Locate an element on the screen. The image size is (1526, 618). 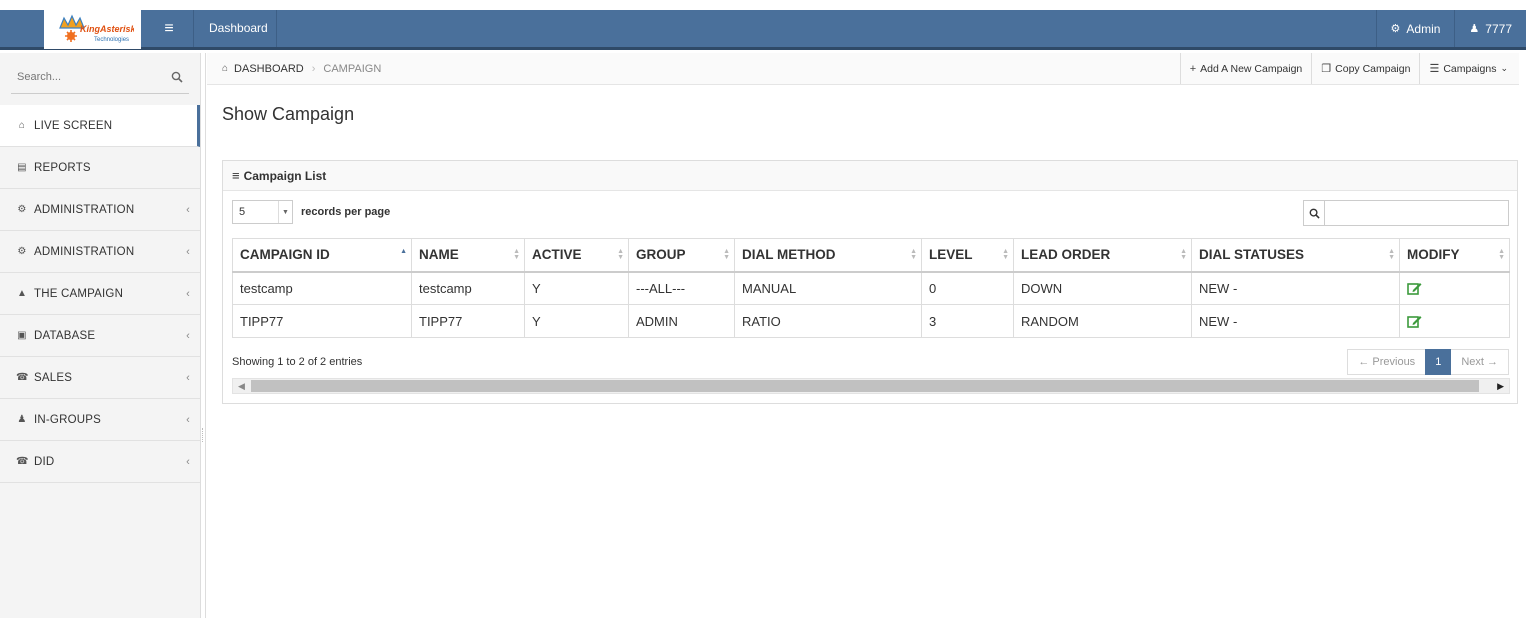
column-label: LEAD ORDER is located at coordinates (1066, 255).